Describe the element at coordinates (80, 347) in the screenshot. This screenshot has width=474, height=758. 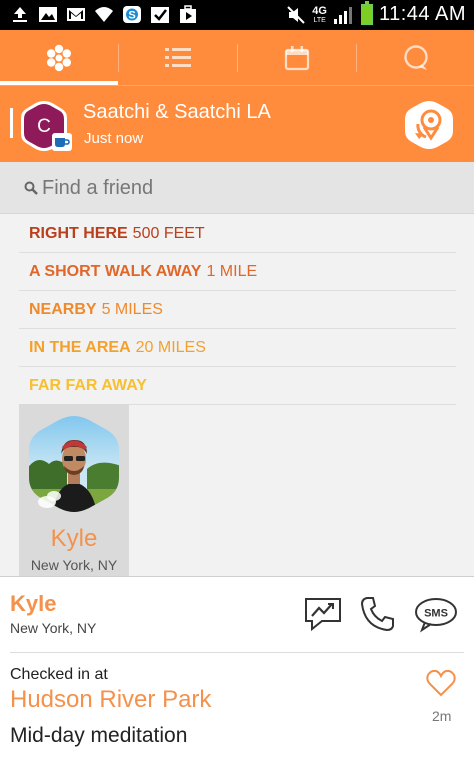
I see `distance-label: IN THE AREA` at that location.